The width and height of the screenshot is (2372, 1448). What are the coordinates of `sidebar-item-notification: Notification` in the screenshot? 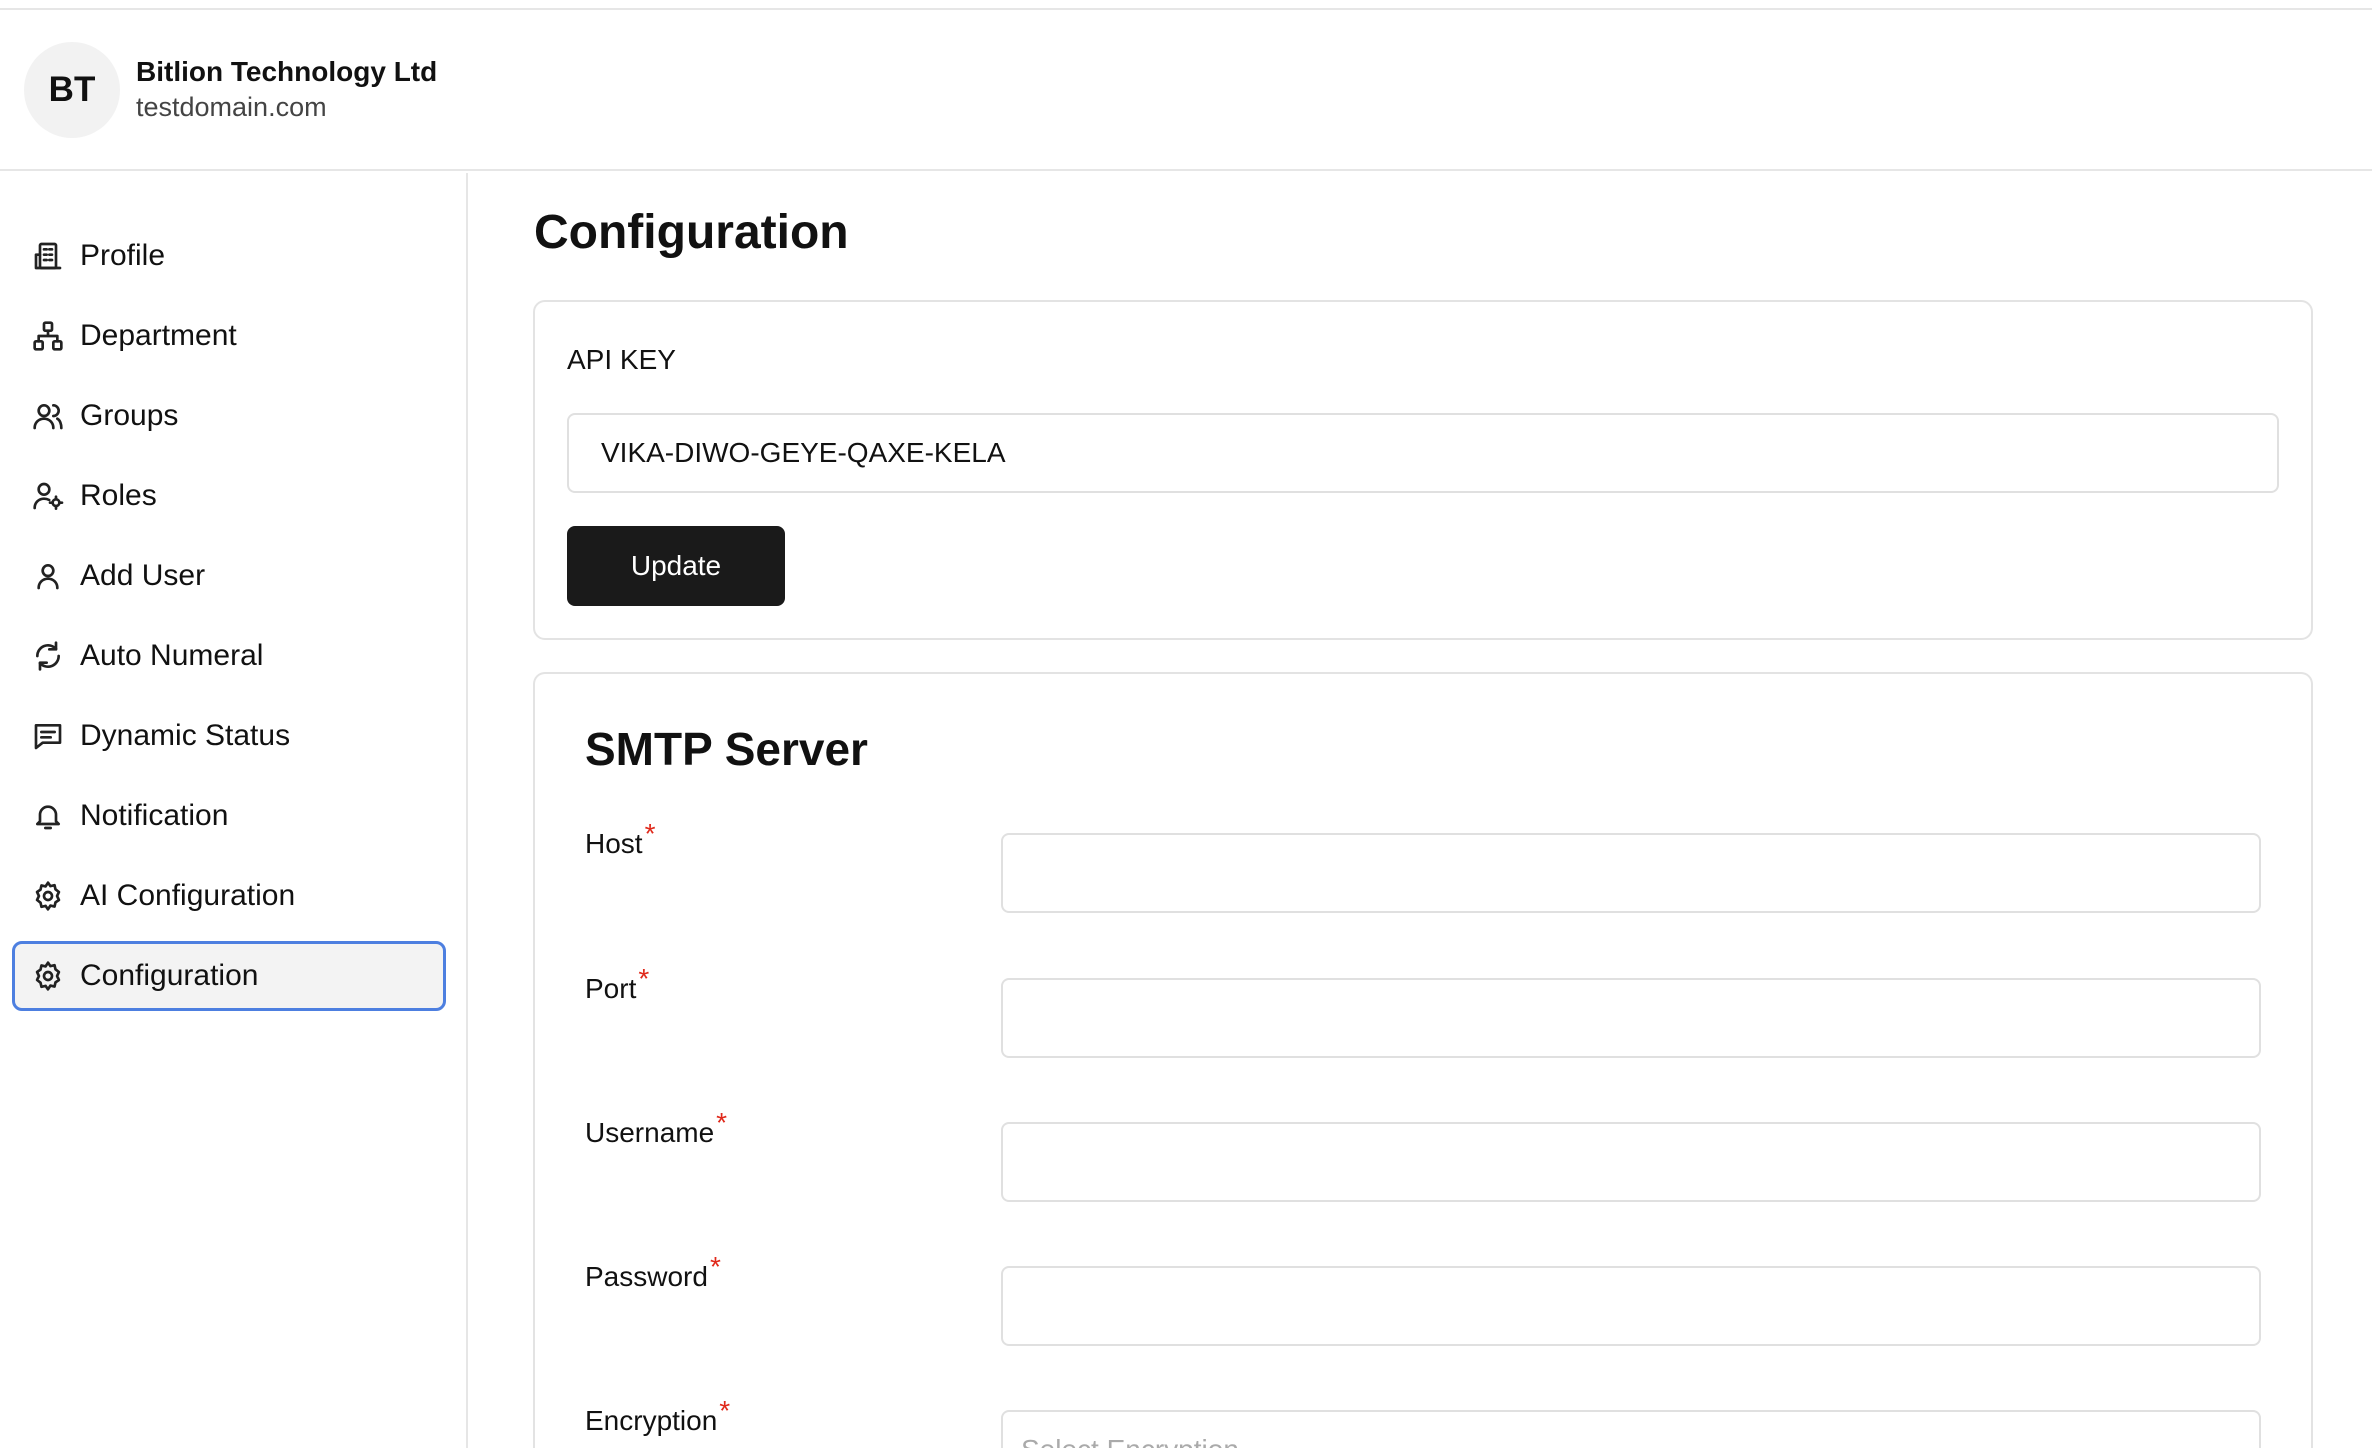 It's located at (229, 816).